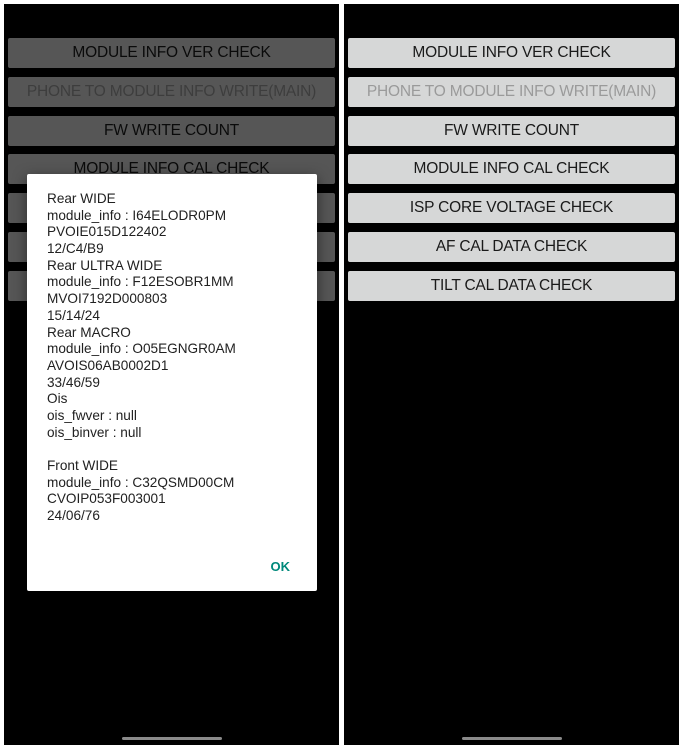 The width and height of the screenshot is (683, 750). Describe the element at coordinates (281, 566) in the screenshot. I see `ok-button: OK` at that location.